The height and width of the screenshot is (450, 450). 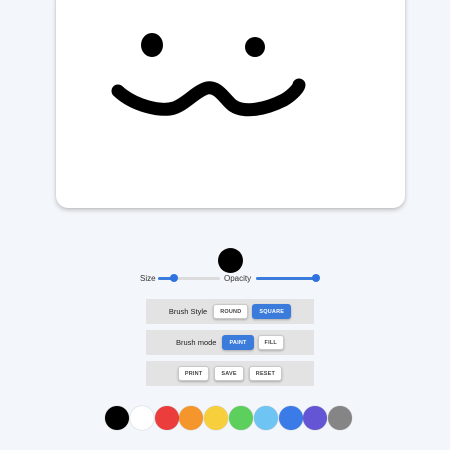 I want to click on color-swatch-white, so click(x=141, y=418).